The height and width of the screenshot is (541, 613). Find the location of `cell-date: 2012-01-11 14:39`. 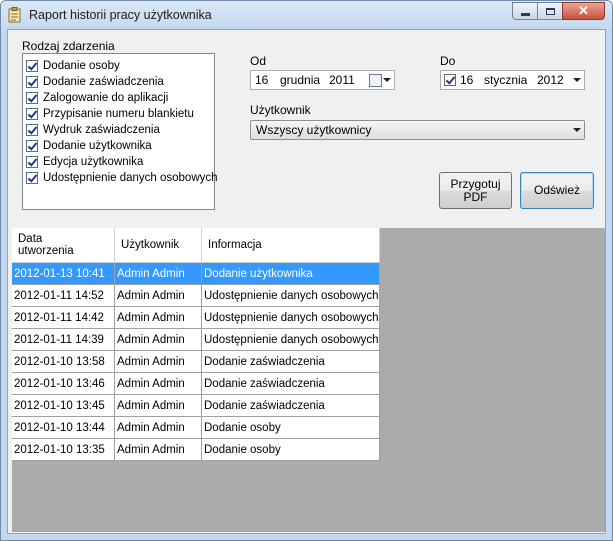

cell-date: 2012-01-11 14:39 is located at coordinates (63, 339).